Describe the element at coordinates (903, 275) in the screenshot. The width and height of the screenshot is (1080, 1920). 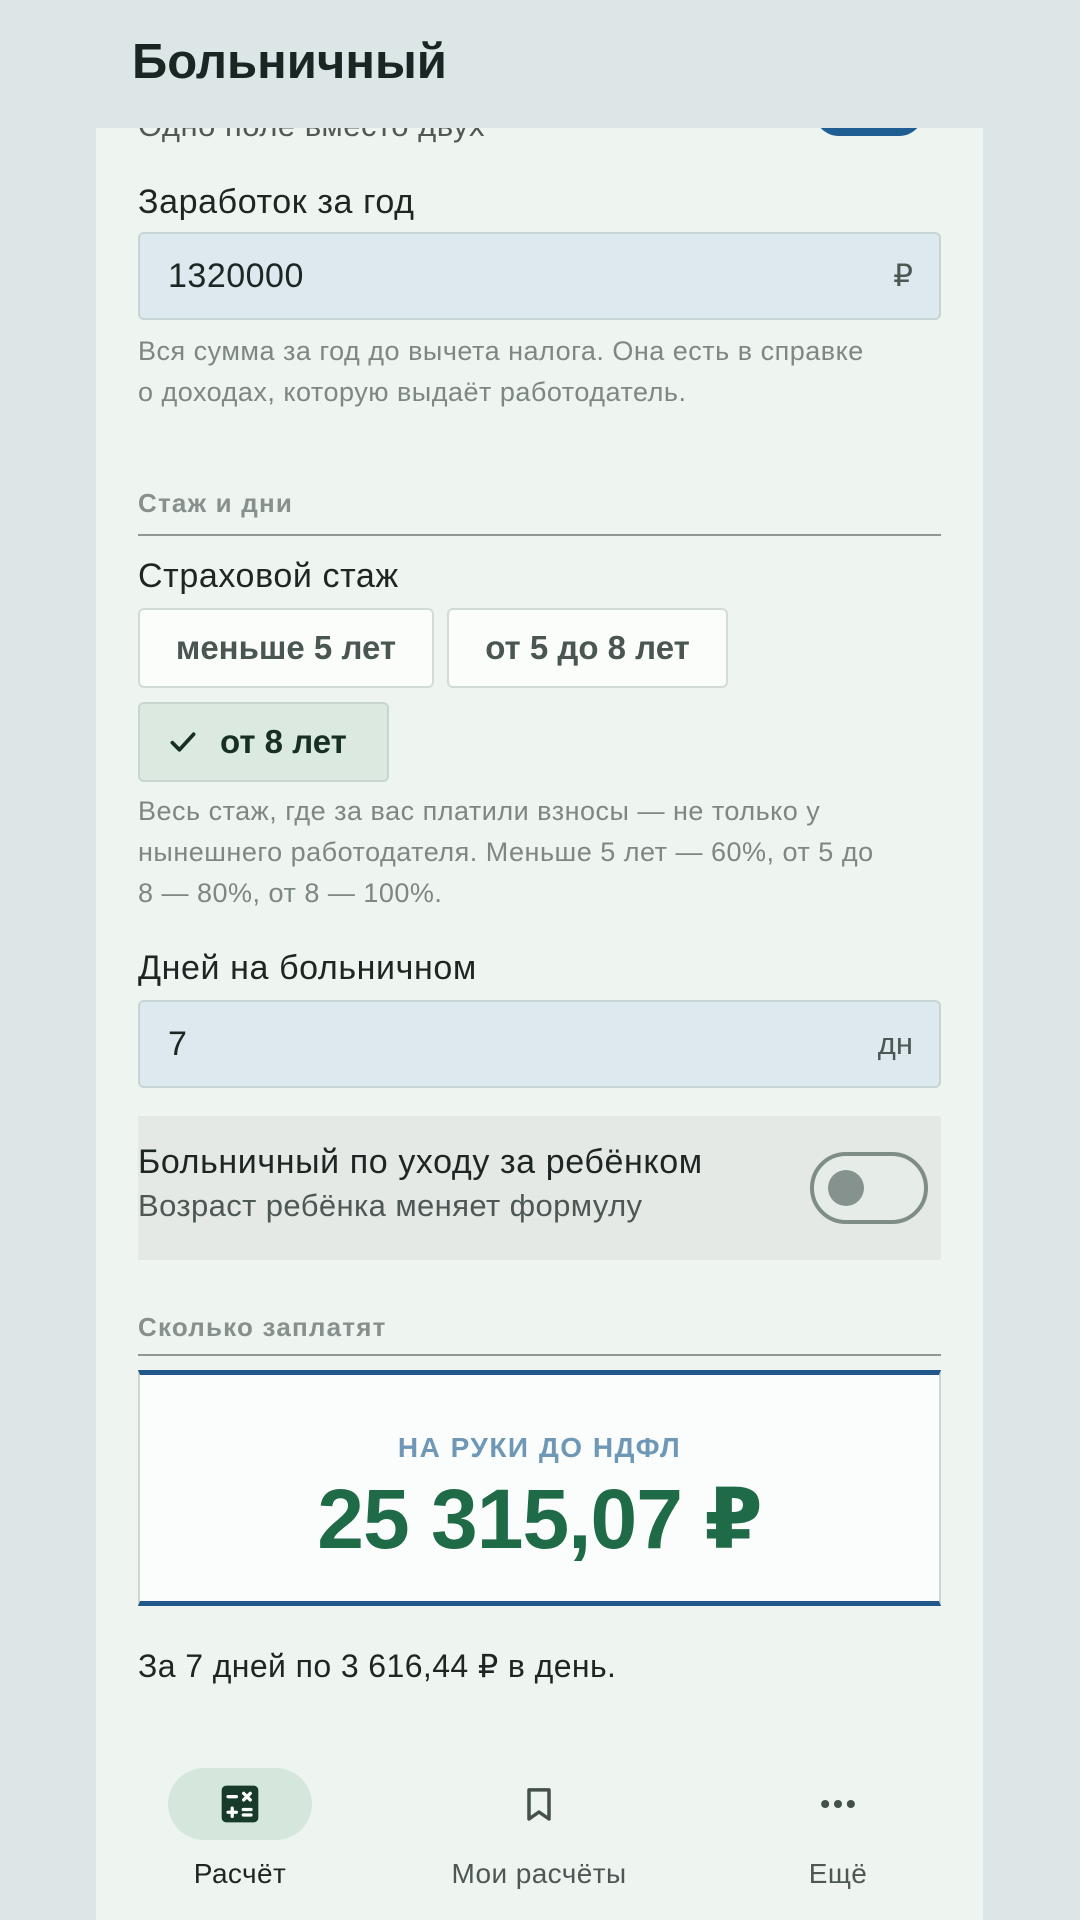
I see `ruble-suffix: ₽` at that location.